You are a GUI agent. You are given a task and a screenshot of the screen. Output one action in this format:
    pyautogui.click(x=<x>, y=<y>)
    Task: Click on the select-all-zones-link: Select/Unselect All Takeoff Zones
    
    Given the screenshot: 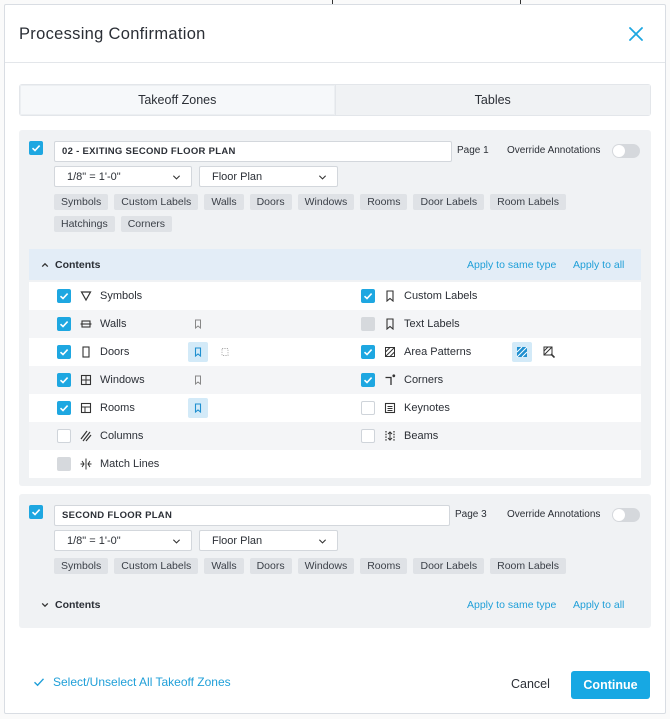 What is the action you would take?
    pyautogui.click(x=132, y=682)
    